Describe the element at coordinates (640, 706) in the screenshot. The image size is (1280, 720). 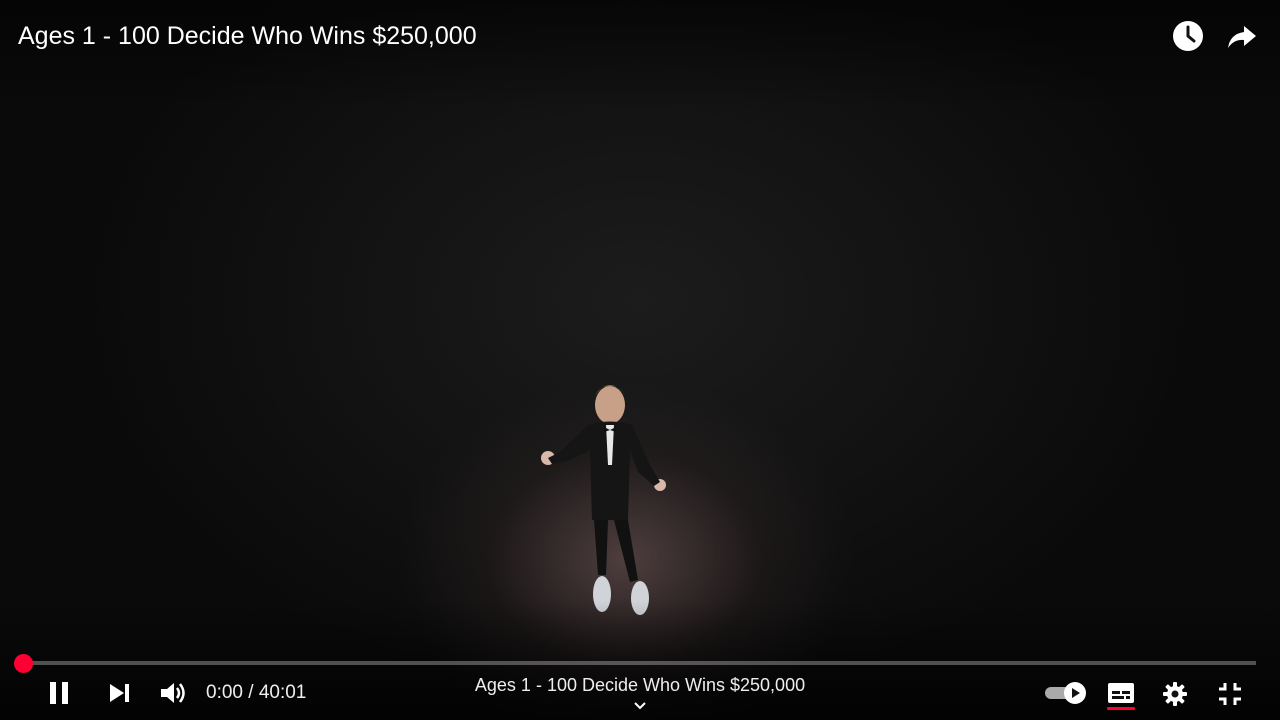
I see `chevron-down-icon` at that location.